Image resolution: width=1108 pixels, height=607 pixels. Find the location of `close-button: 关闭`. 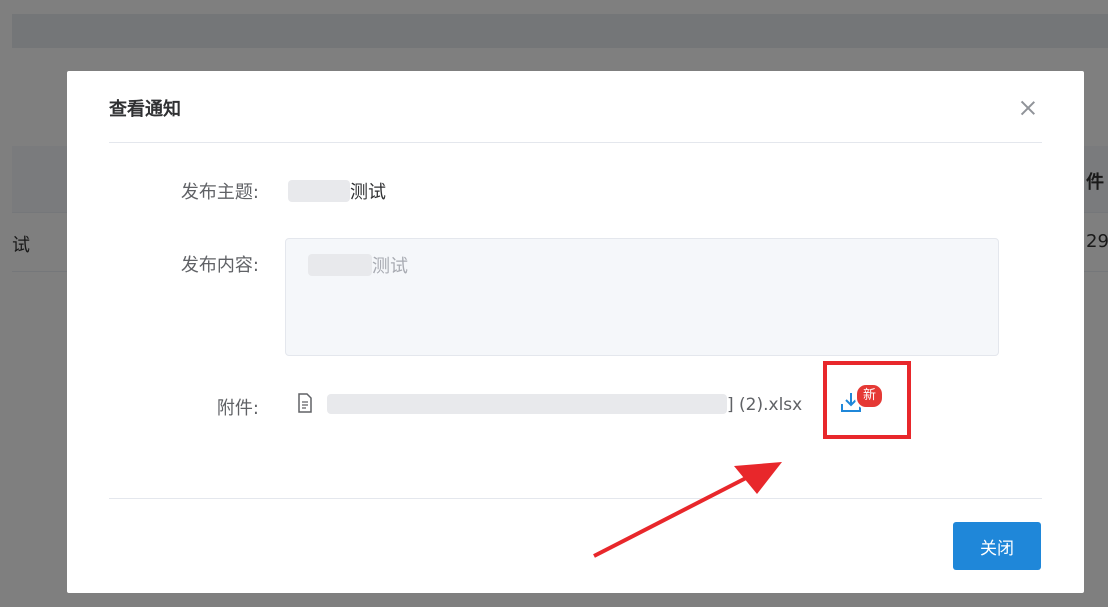

close-button: 关闭 is located at coordinates (997, 546).